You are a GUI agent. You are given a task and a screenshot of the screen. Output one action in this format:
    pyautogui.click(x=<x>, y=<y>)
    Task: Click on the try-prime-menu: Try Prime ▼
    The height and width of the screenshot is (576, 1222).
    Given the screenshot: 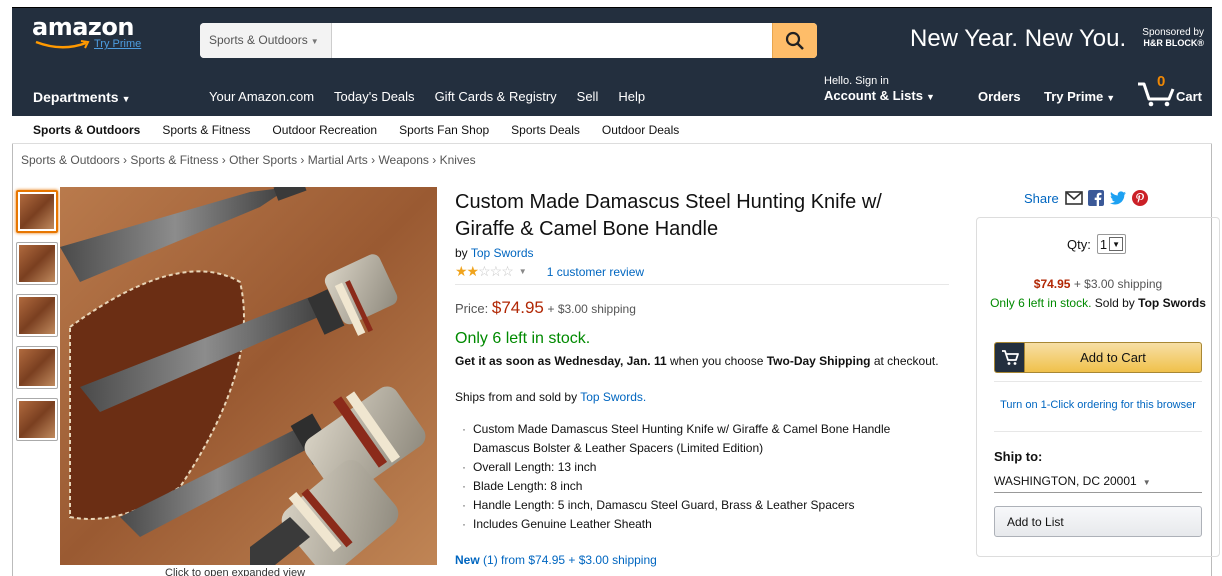 What is the action you would take?
    pyautogui.click(x=1079, y=96)
    